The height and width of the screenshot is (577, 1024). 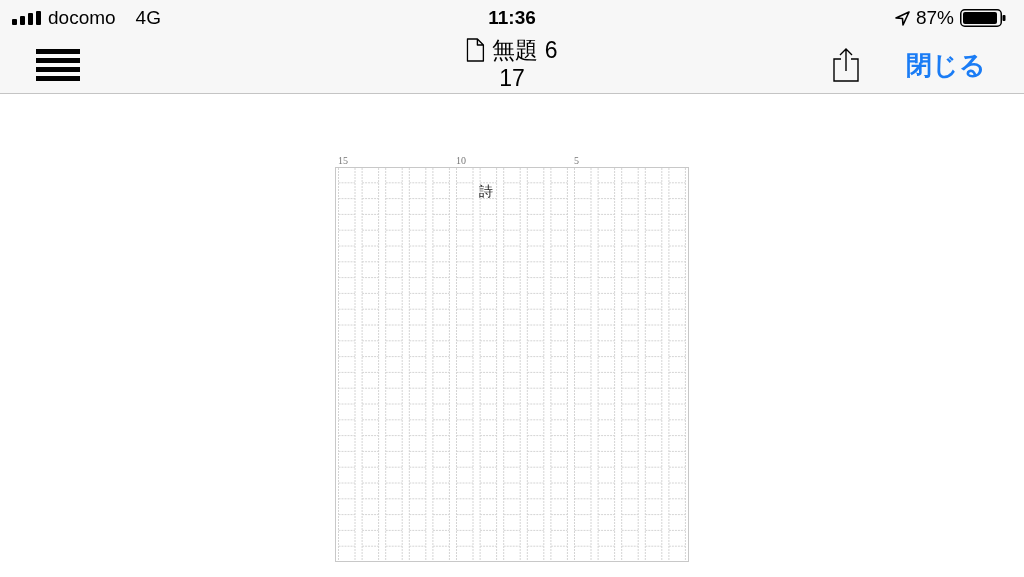 I want to click on clock-time: 11:36, so click(x=512, y=18).